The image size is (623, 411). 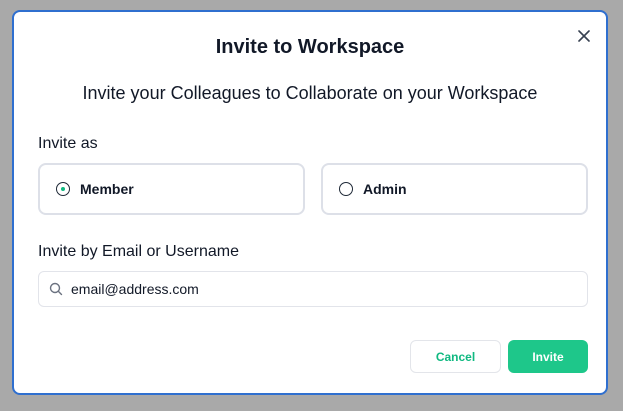 I want to click on invite-search-input, so click(x=329, y=289).